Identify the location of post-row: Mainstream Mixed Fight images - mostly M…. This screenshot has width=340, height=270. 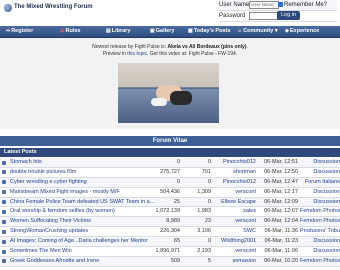
(170, 193).